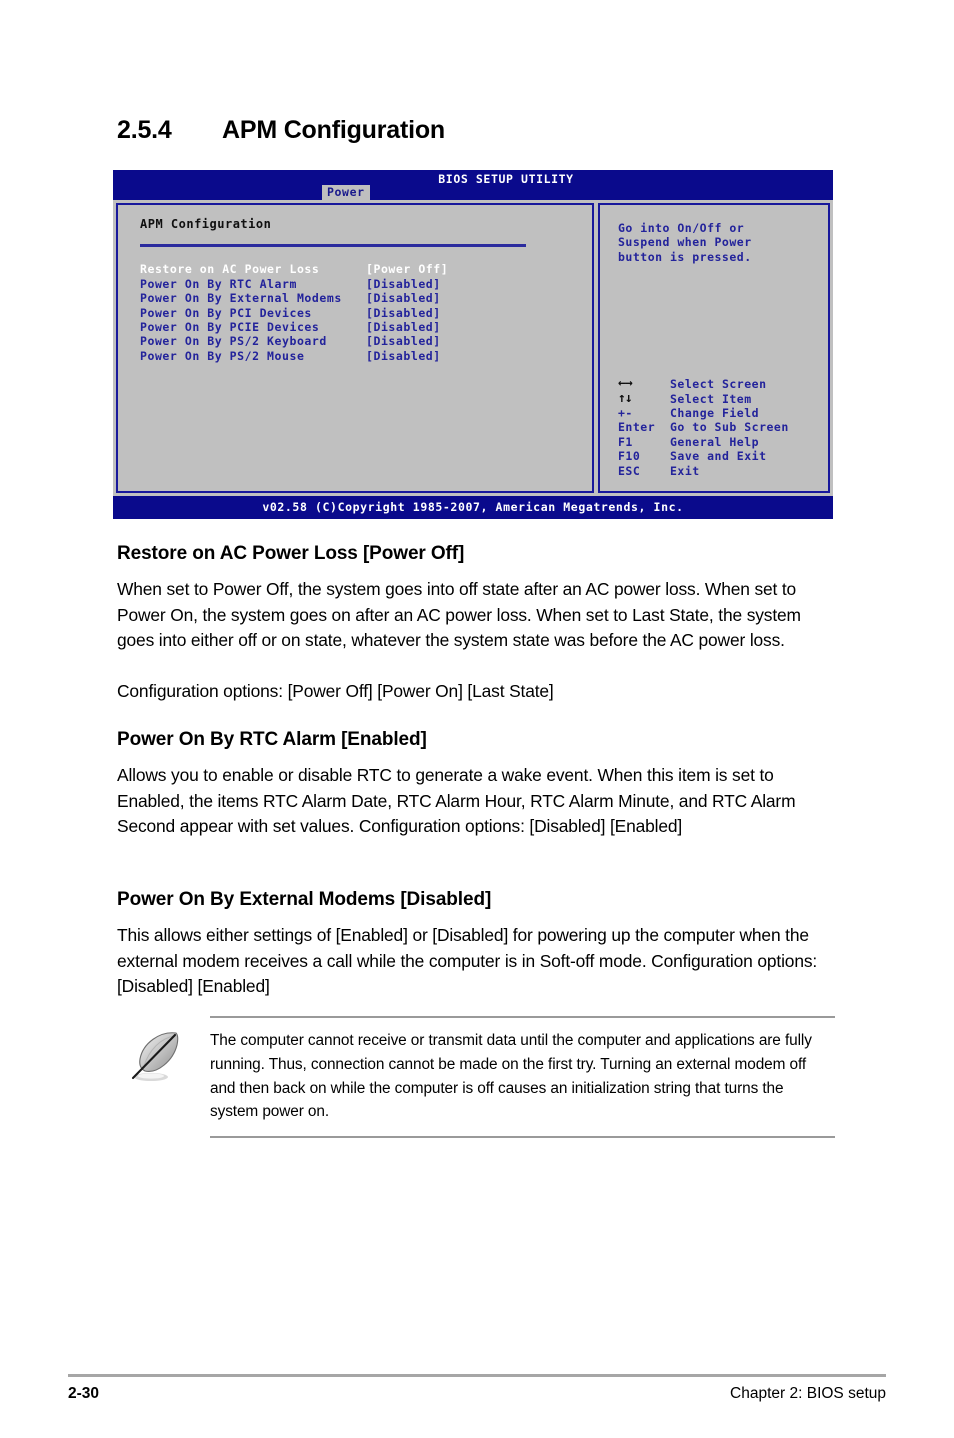  What do you see at coordinates (625, 398) in the screenshot?
I see `arrow-keys-icon: ↑↓` at bounding box center [625, 398].